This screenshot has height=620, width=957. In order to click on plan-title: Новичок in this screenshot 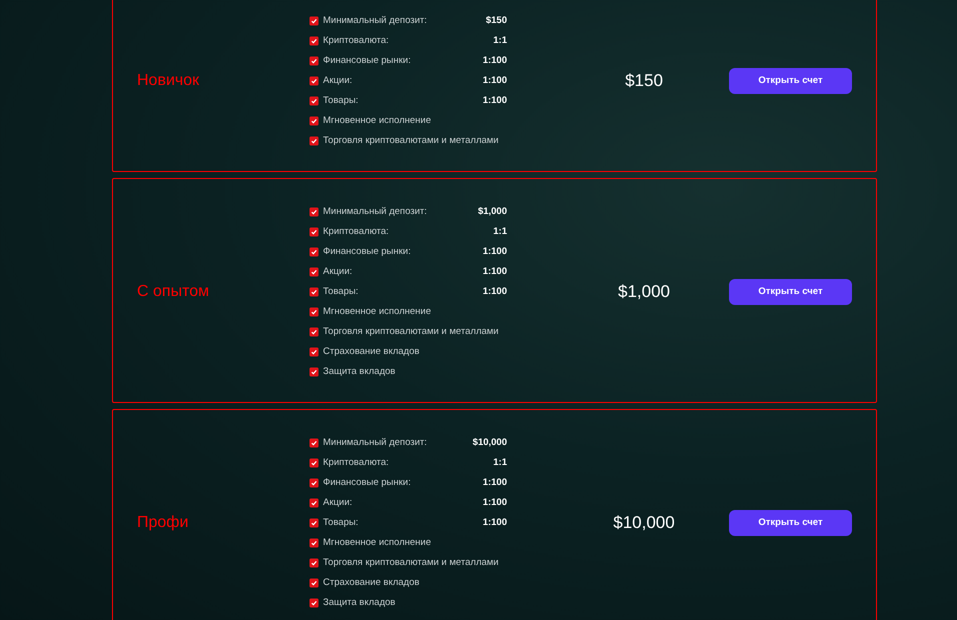, I will do `click(168, 81)`.